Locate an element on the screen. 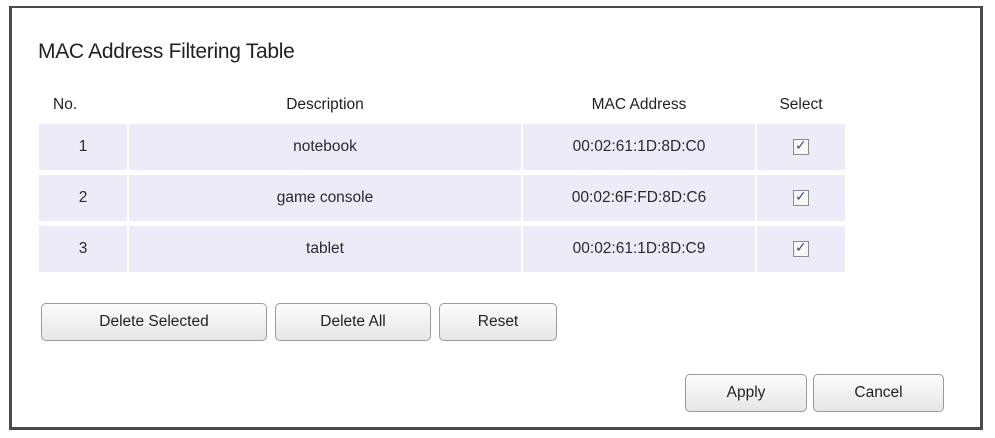 The width and height of the screenshot is (995, 438). table-row: 3 tablet 00:02:61:1D:8D:C9 ✓ is located at coordinates (442, 249).